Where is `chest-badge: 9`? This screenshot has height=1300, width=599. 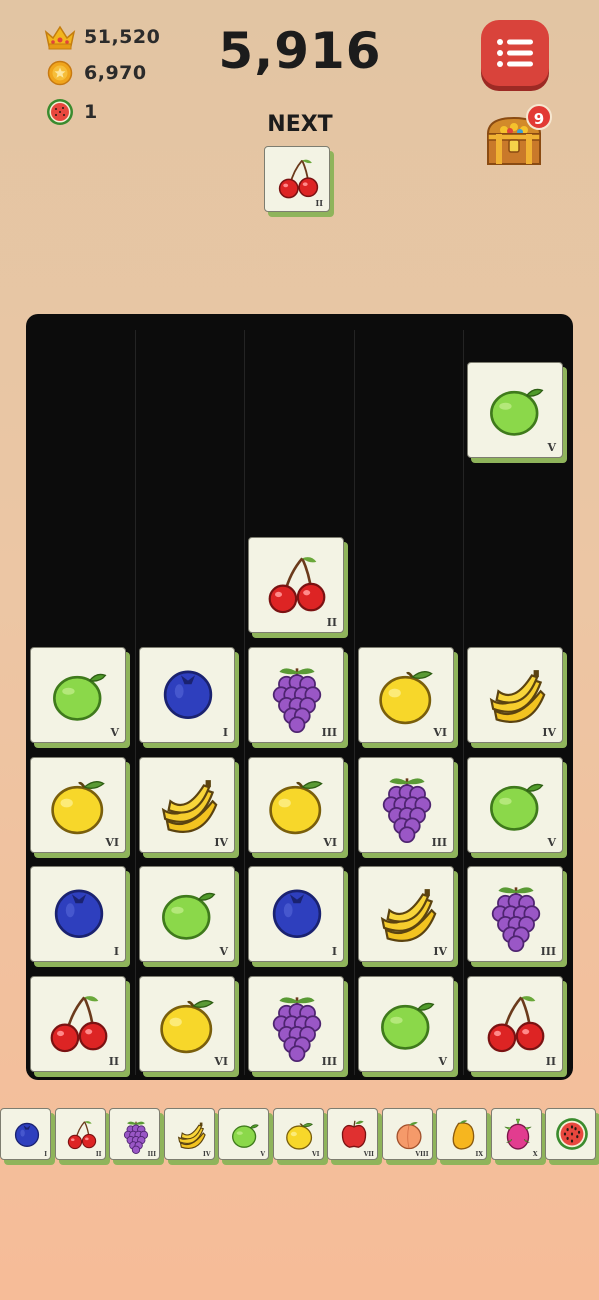 chest-badge: 9 is located at coordinates (539, 117).